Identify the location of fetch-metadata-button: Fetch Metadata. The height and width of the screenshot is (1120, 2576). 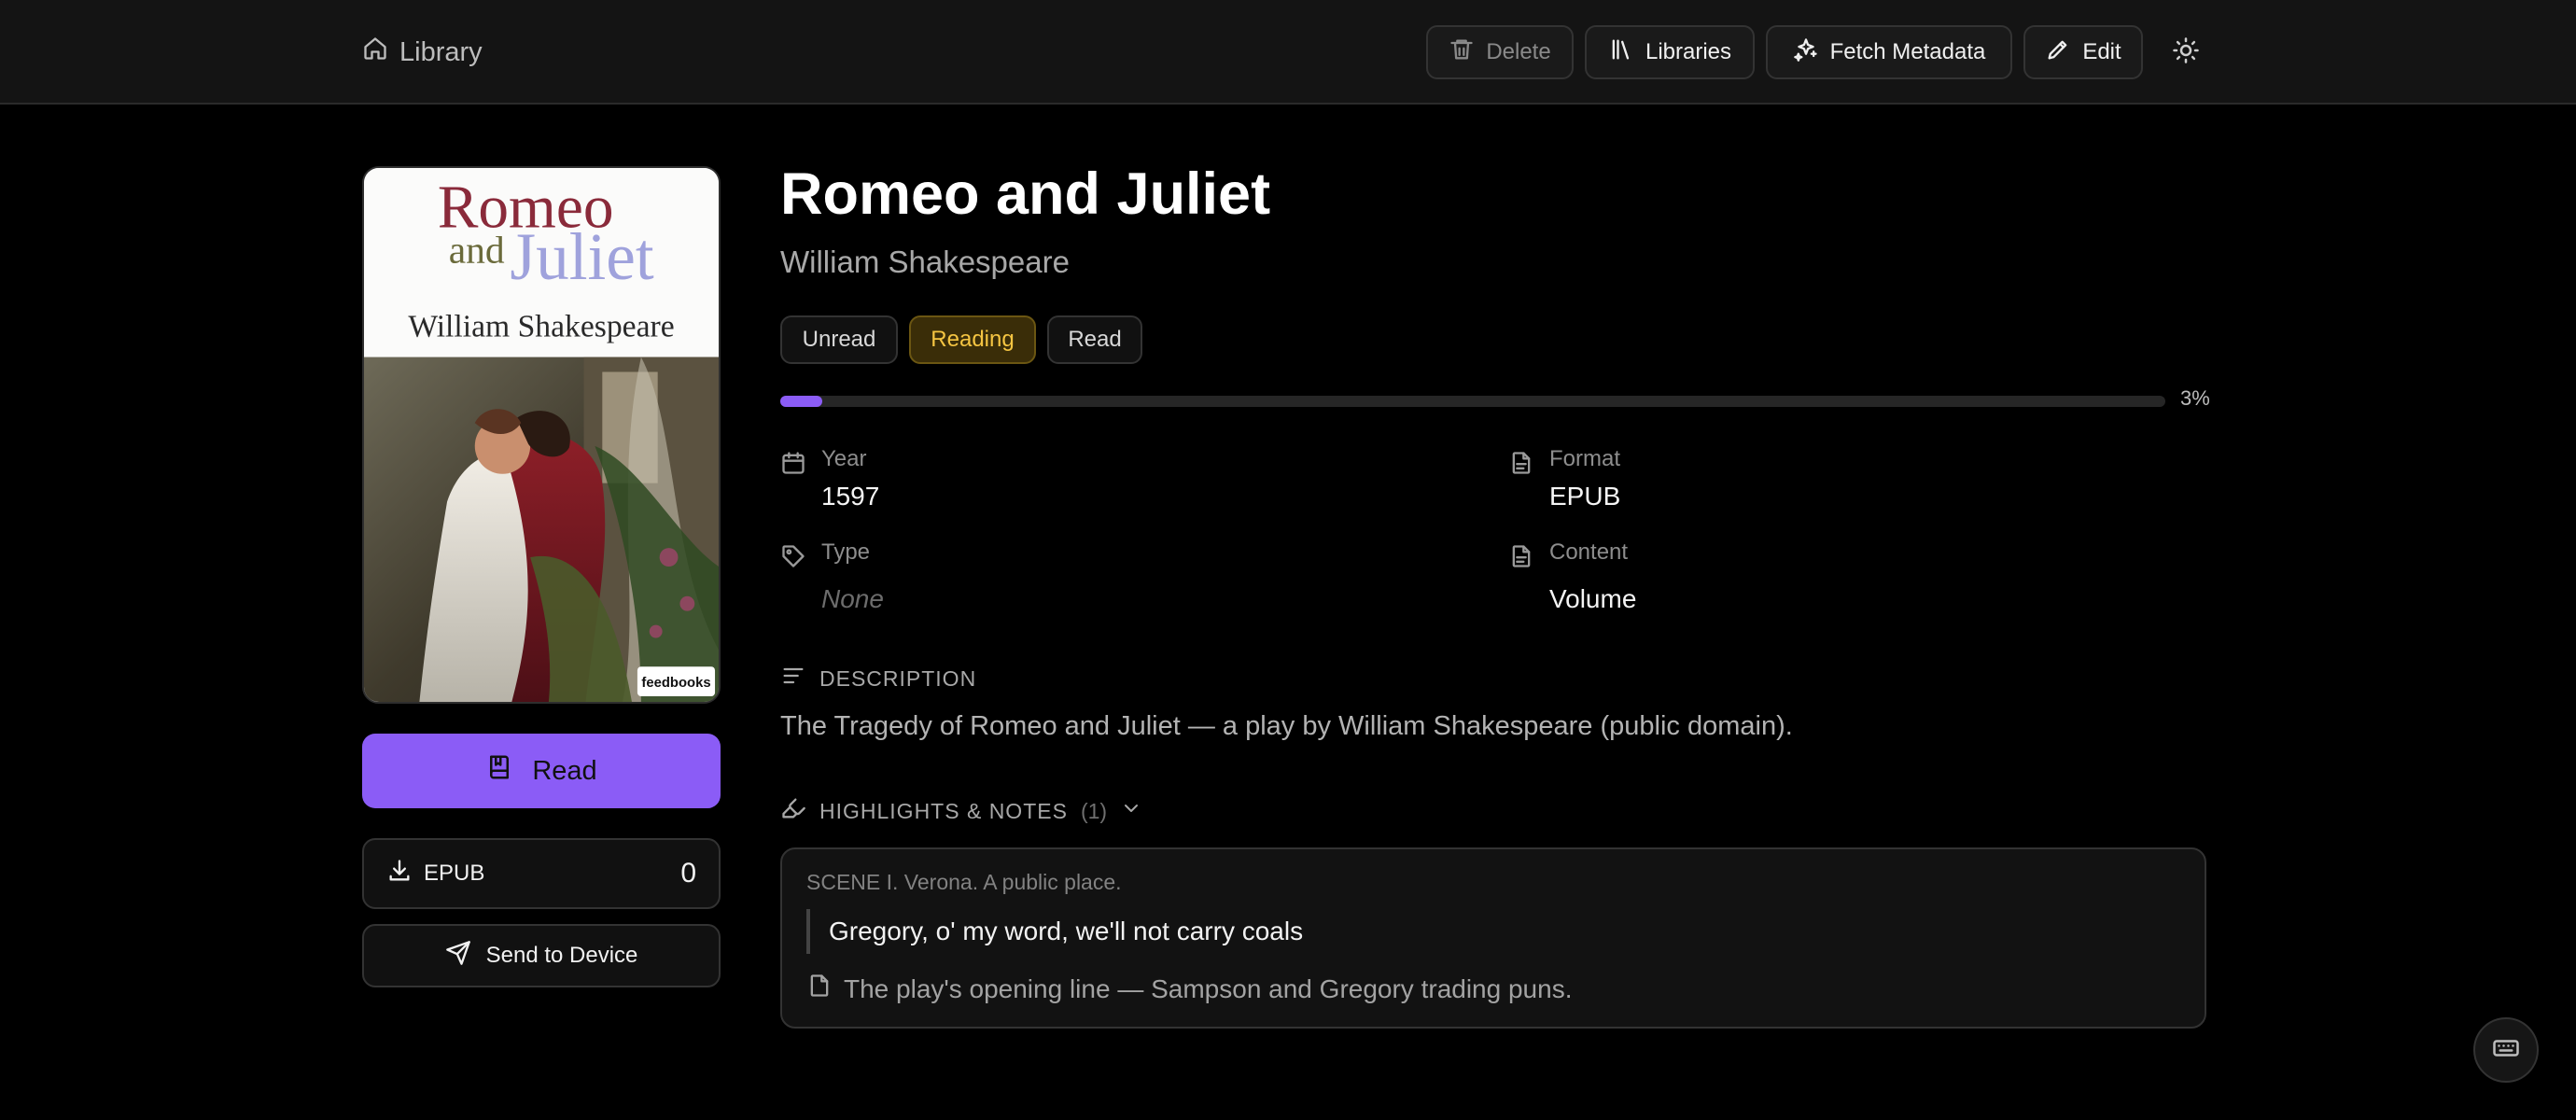
(1889, 52).